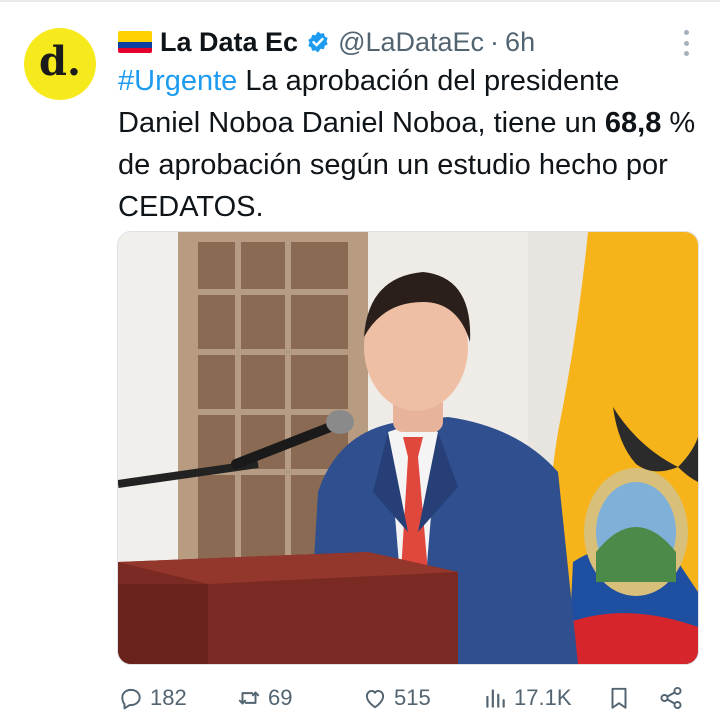  Describe the element at coordinates (249, 698) in the screenshot. I see `repost-icon` at that location.